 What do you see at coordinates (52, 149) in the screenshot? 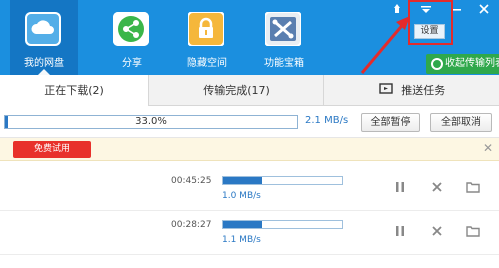
I see `free-trial-button: 免费试用` at bounding box center [52, 149].